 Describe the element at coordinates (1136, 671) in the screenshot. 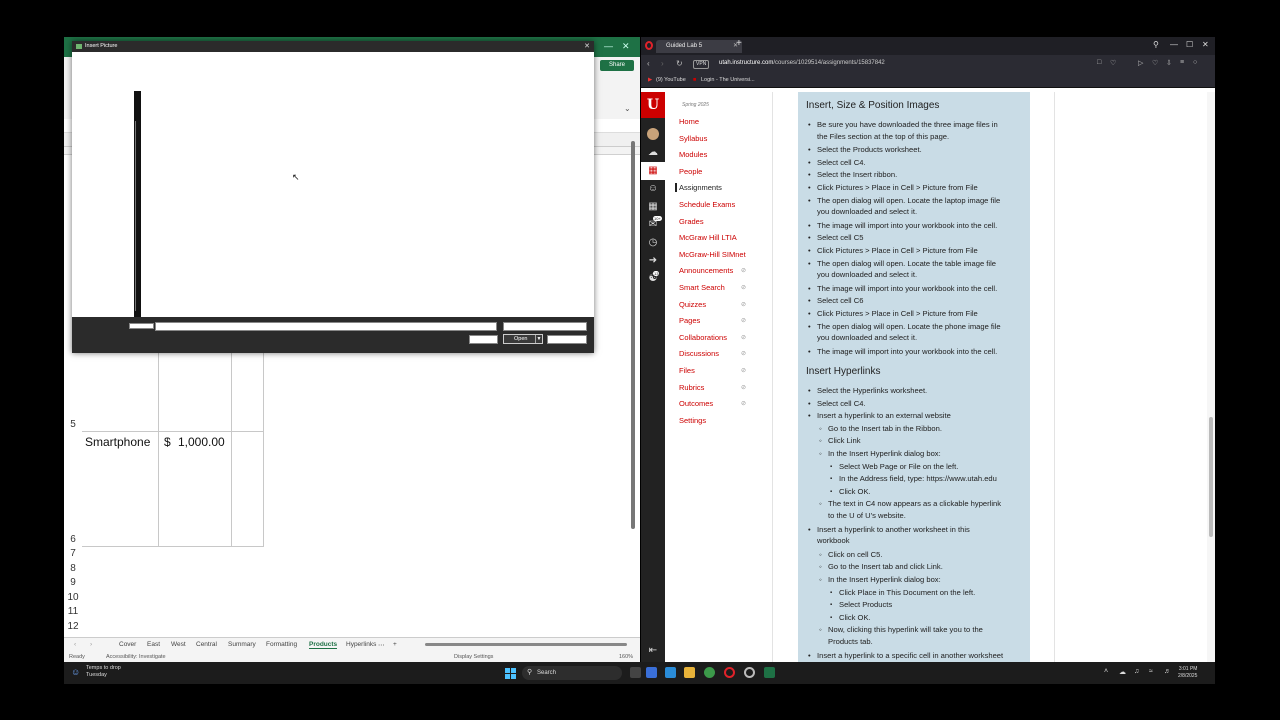

I see `microphone-icon: ♫` at that location.